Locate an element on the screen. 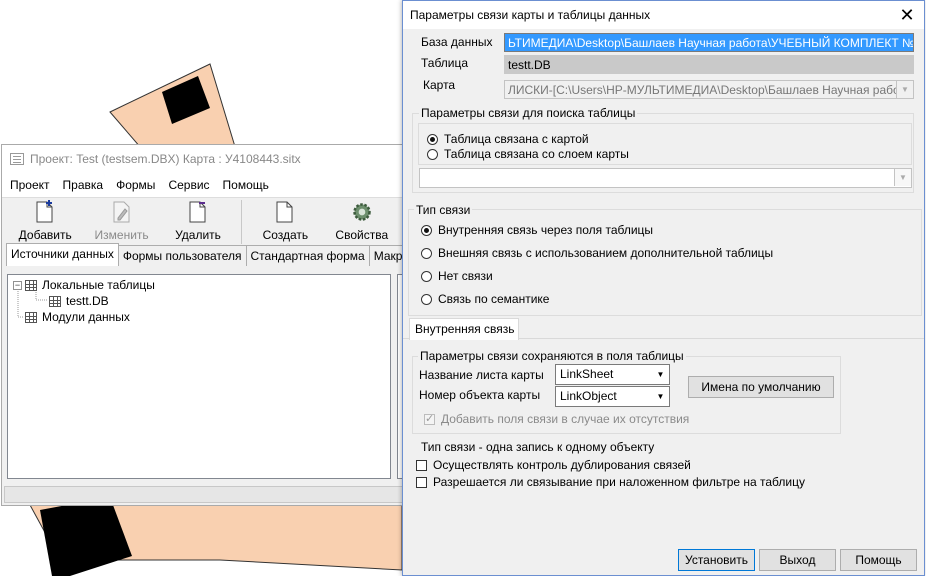 The width and height of the screenshot is (926, 576). object-number-label: Номер объекта карты is located at coordinates (480, 395).